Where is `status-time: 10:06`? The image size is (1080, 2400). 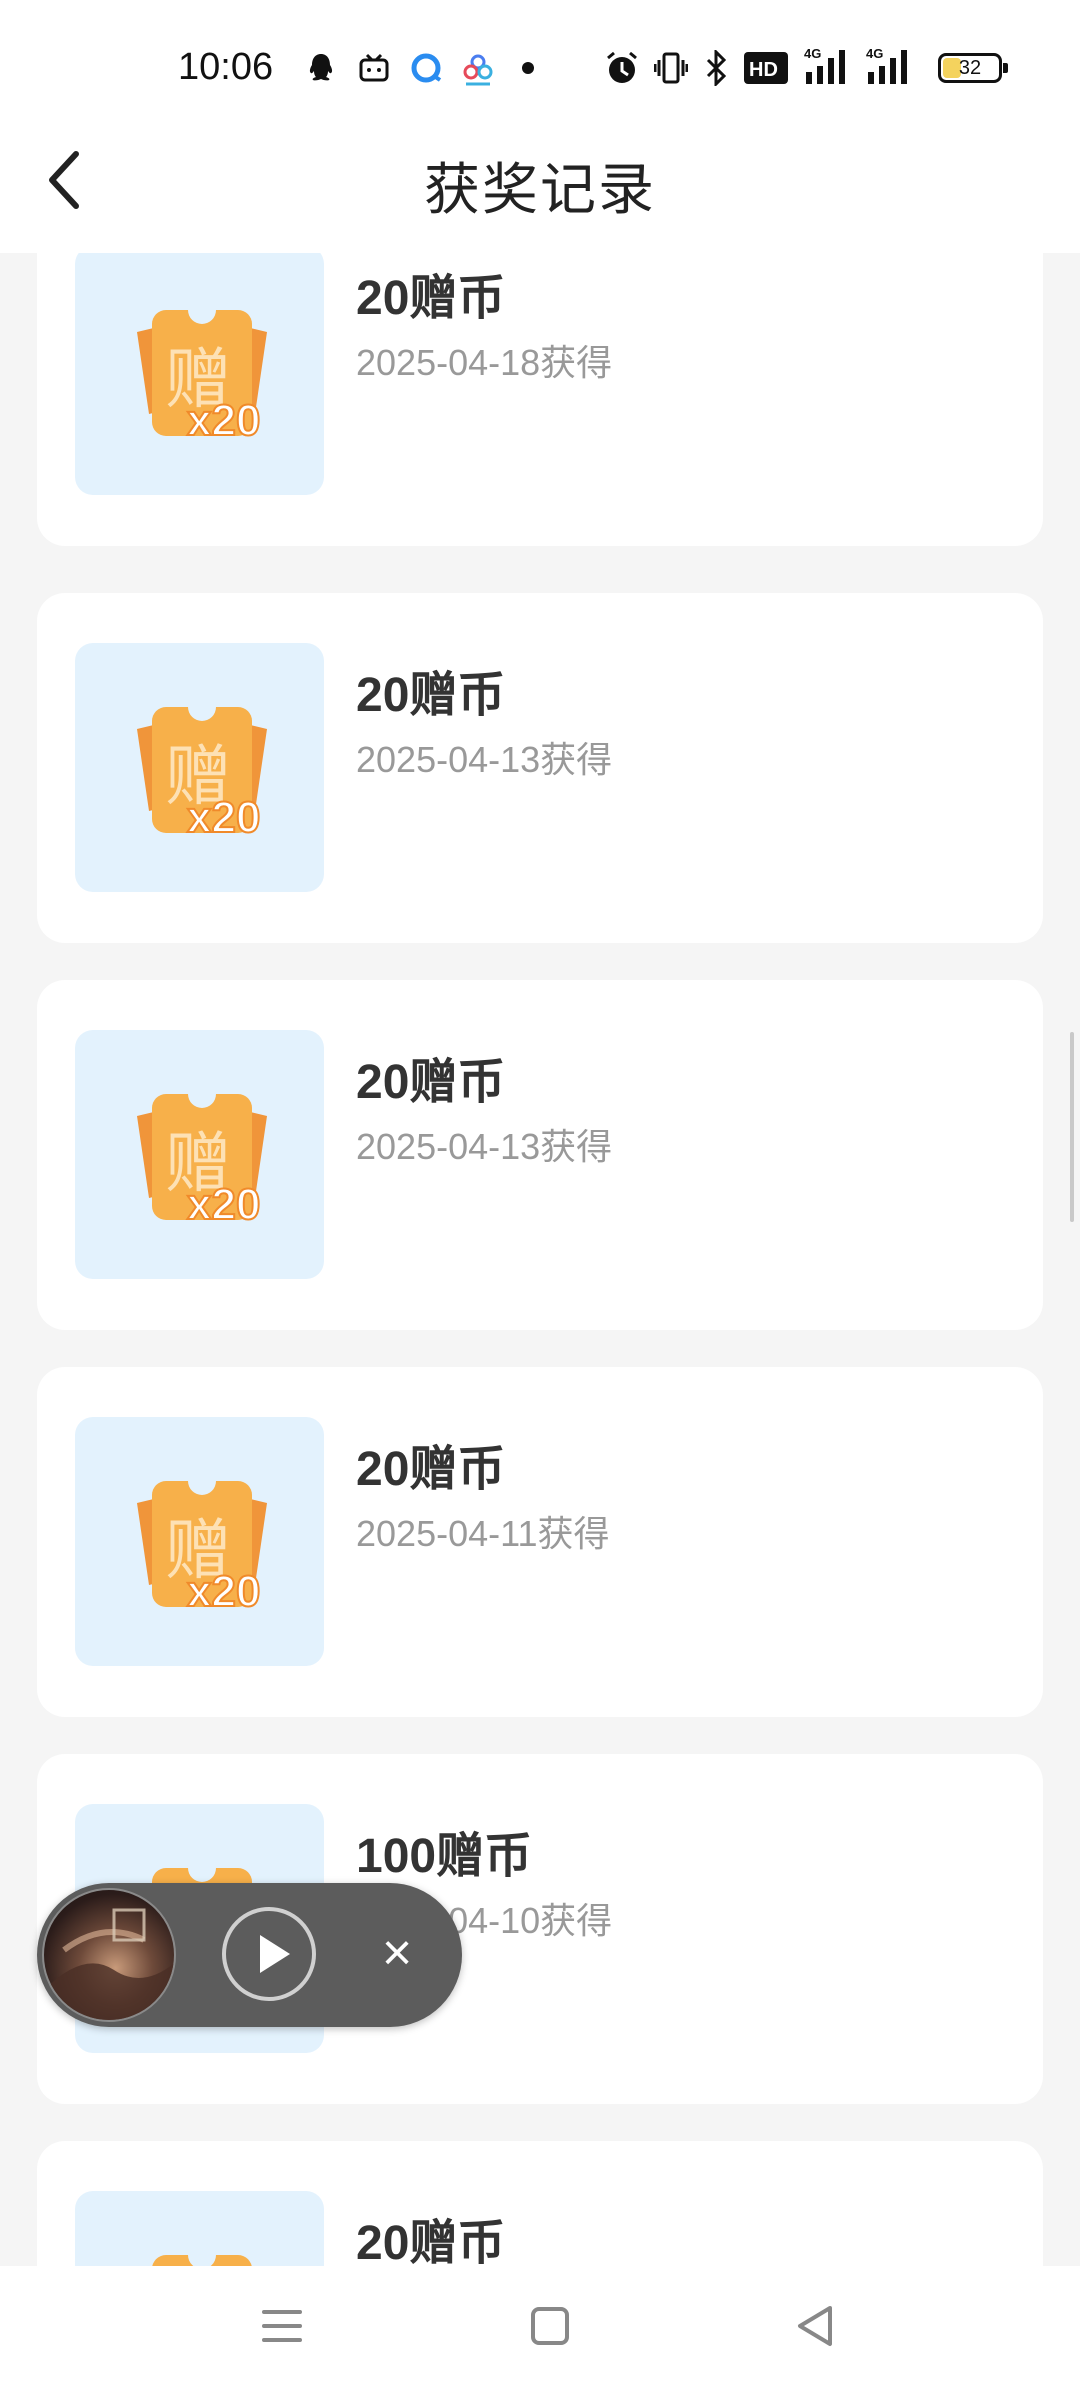 status-time: 10:06 is located at coordinates (226, 67).